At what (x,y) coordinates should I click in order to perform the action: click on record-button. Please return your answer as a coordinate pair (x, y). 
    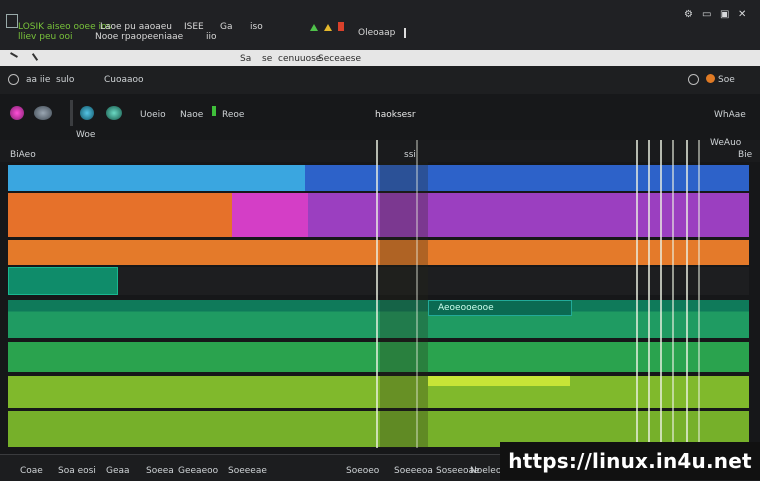
    Looking at the image, I should click on (13, 79).